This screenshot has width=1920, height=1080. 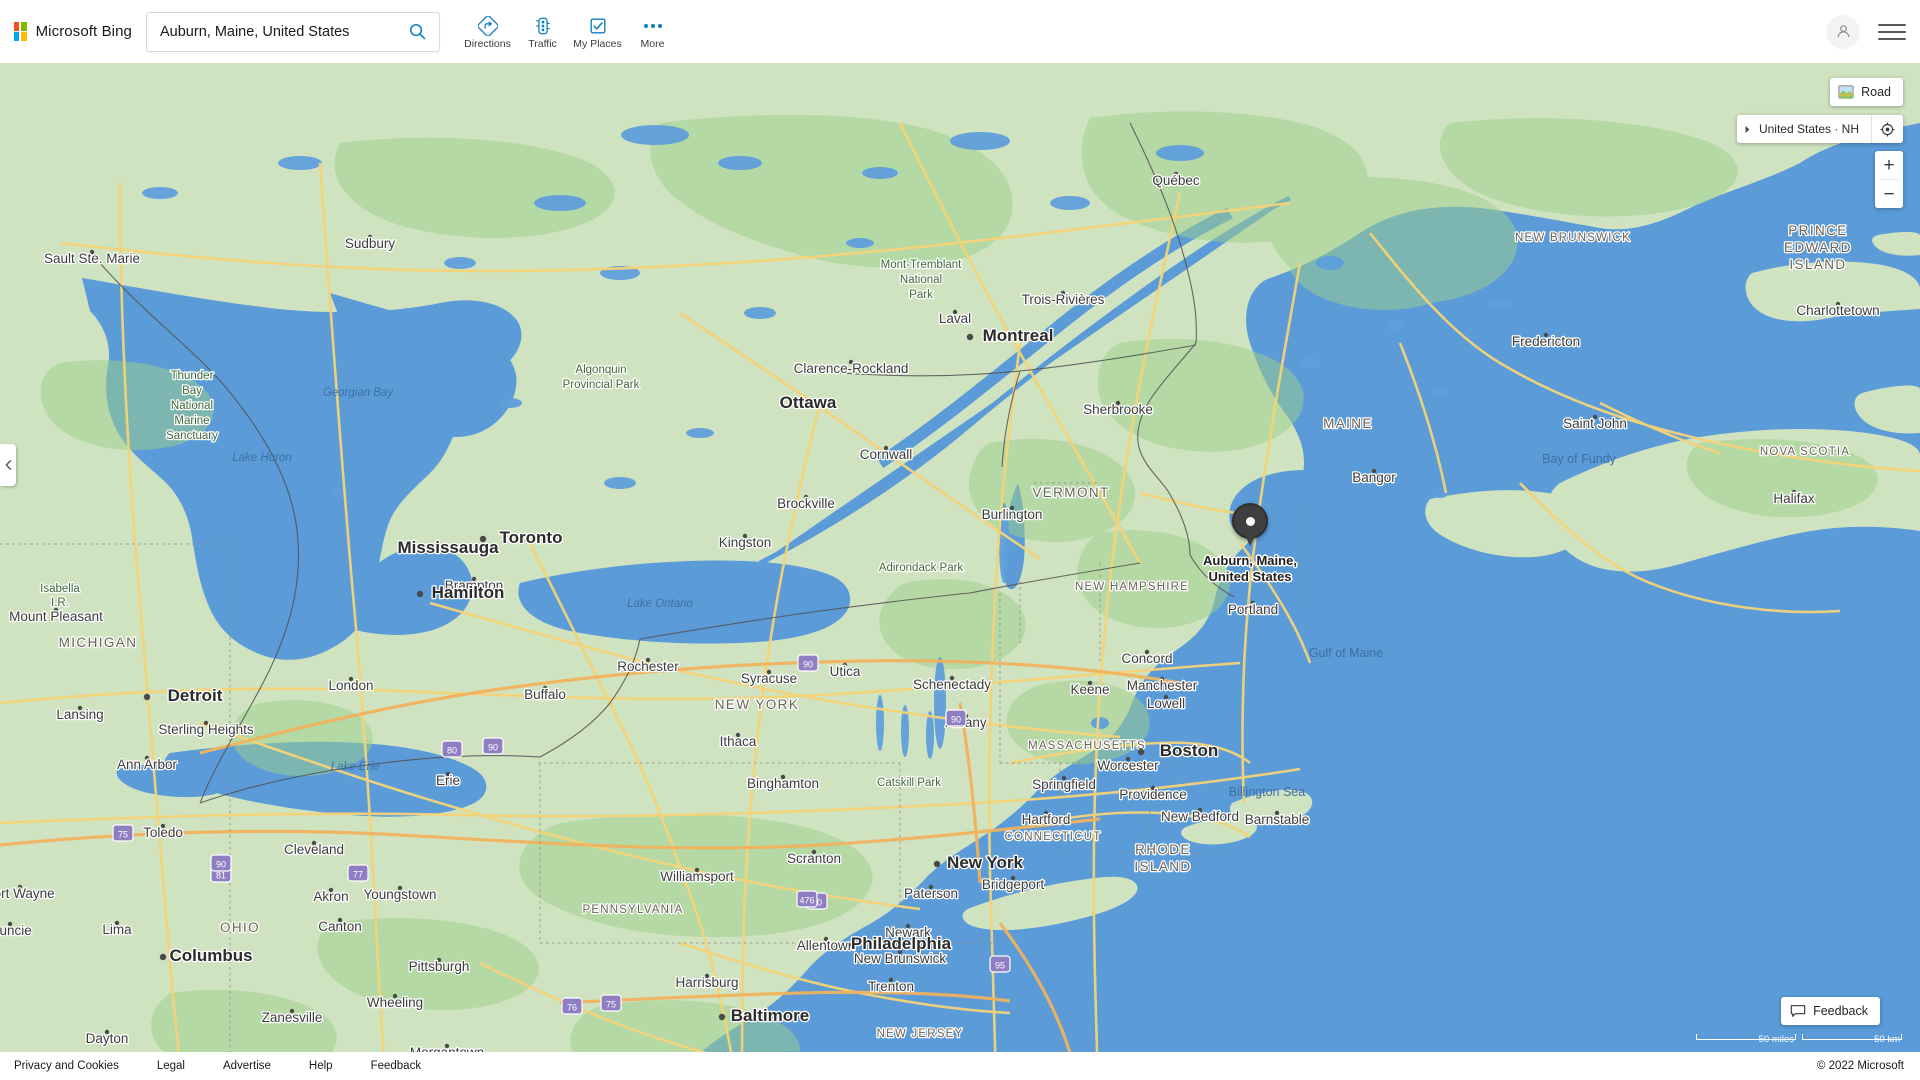 I want to click on footer-link-advertise: Advertise, so click(x=266, y=1066).